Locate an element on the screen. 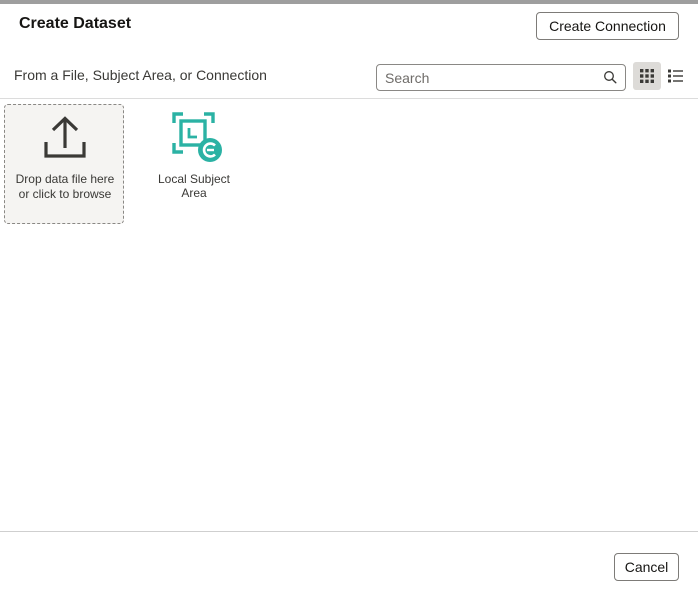 The height and width of the screenshot is (599, 698). grid-view-icon is located at coordinates (647, 76).